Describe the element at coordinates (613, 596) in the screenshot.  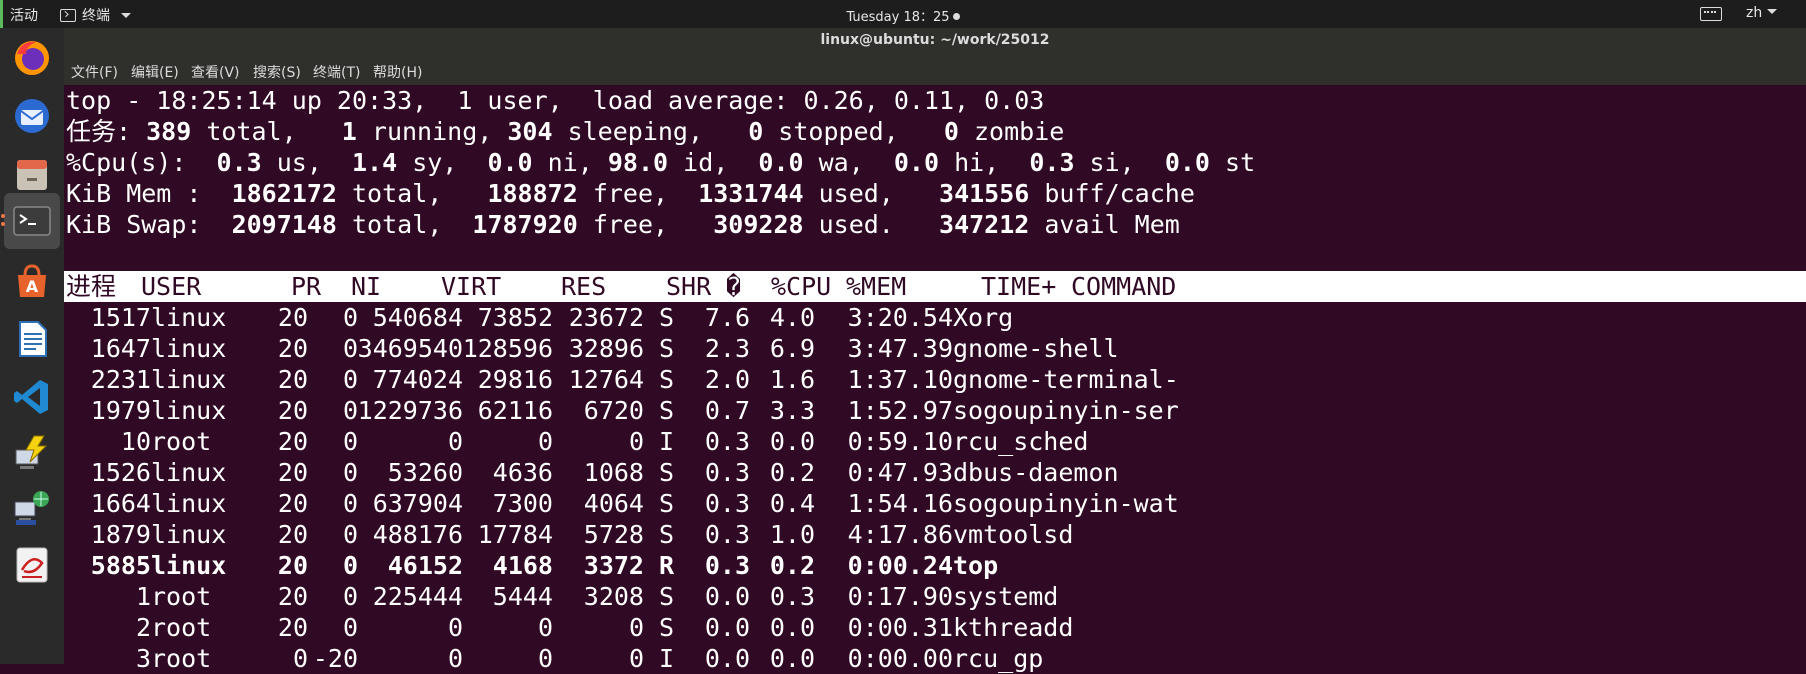
I see `cell-shr: 3208` at that location.